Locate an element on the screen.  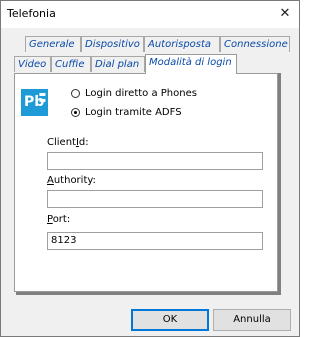
clientid-label: ClientId: is located at coordinates (68, 142).